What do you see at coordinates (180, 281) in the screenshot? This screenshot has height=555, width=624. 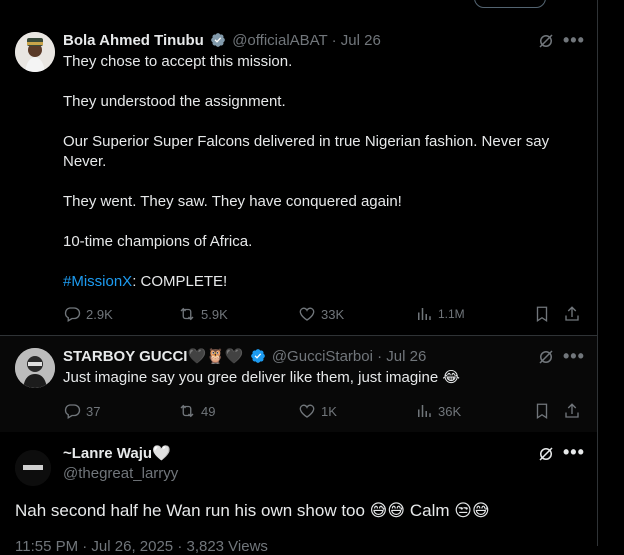 I see `hashtag-rest: : COMPLETE!` at bounding box center [180, 281].